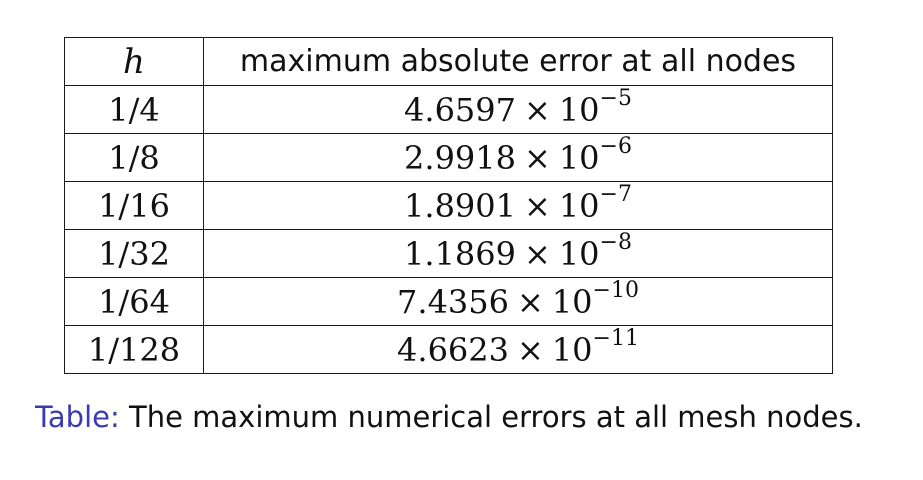 The width and height of the screenshot is (923, 480). What do you see at coordinates (134, 301) in the screenshot?
I see `cell-h: 1/64` at bounding box center [134, 301].